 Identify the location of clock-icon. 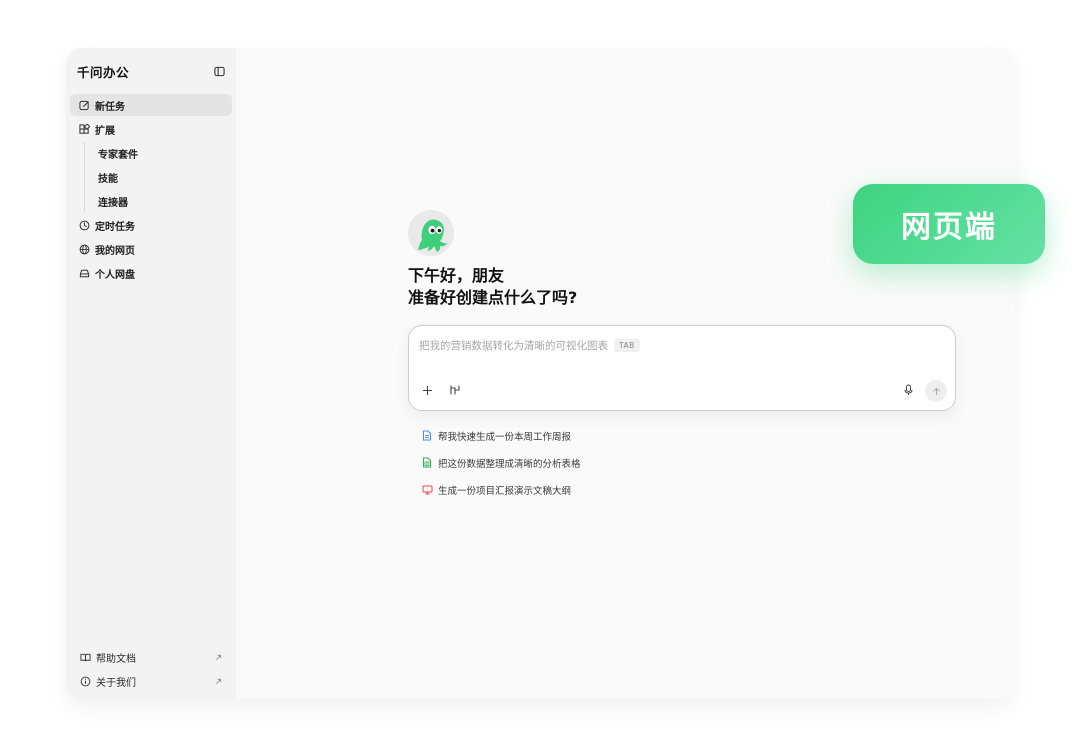
(84, 225).